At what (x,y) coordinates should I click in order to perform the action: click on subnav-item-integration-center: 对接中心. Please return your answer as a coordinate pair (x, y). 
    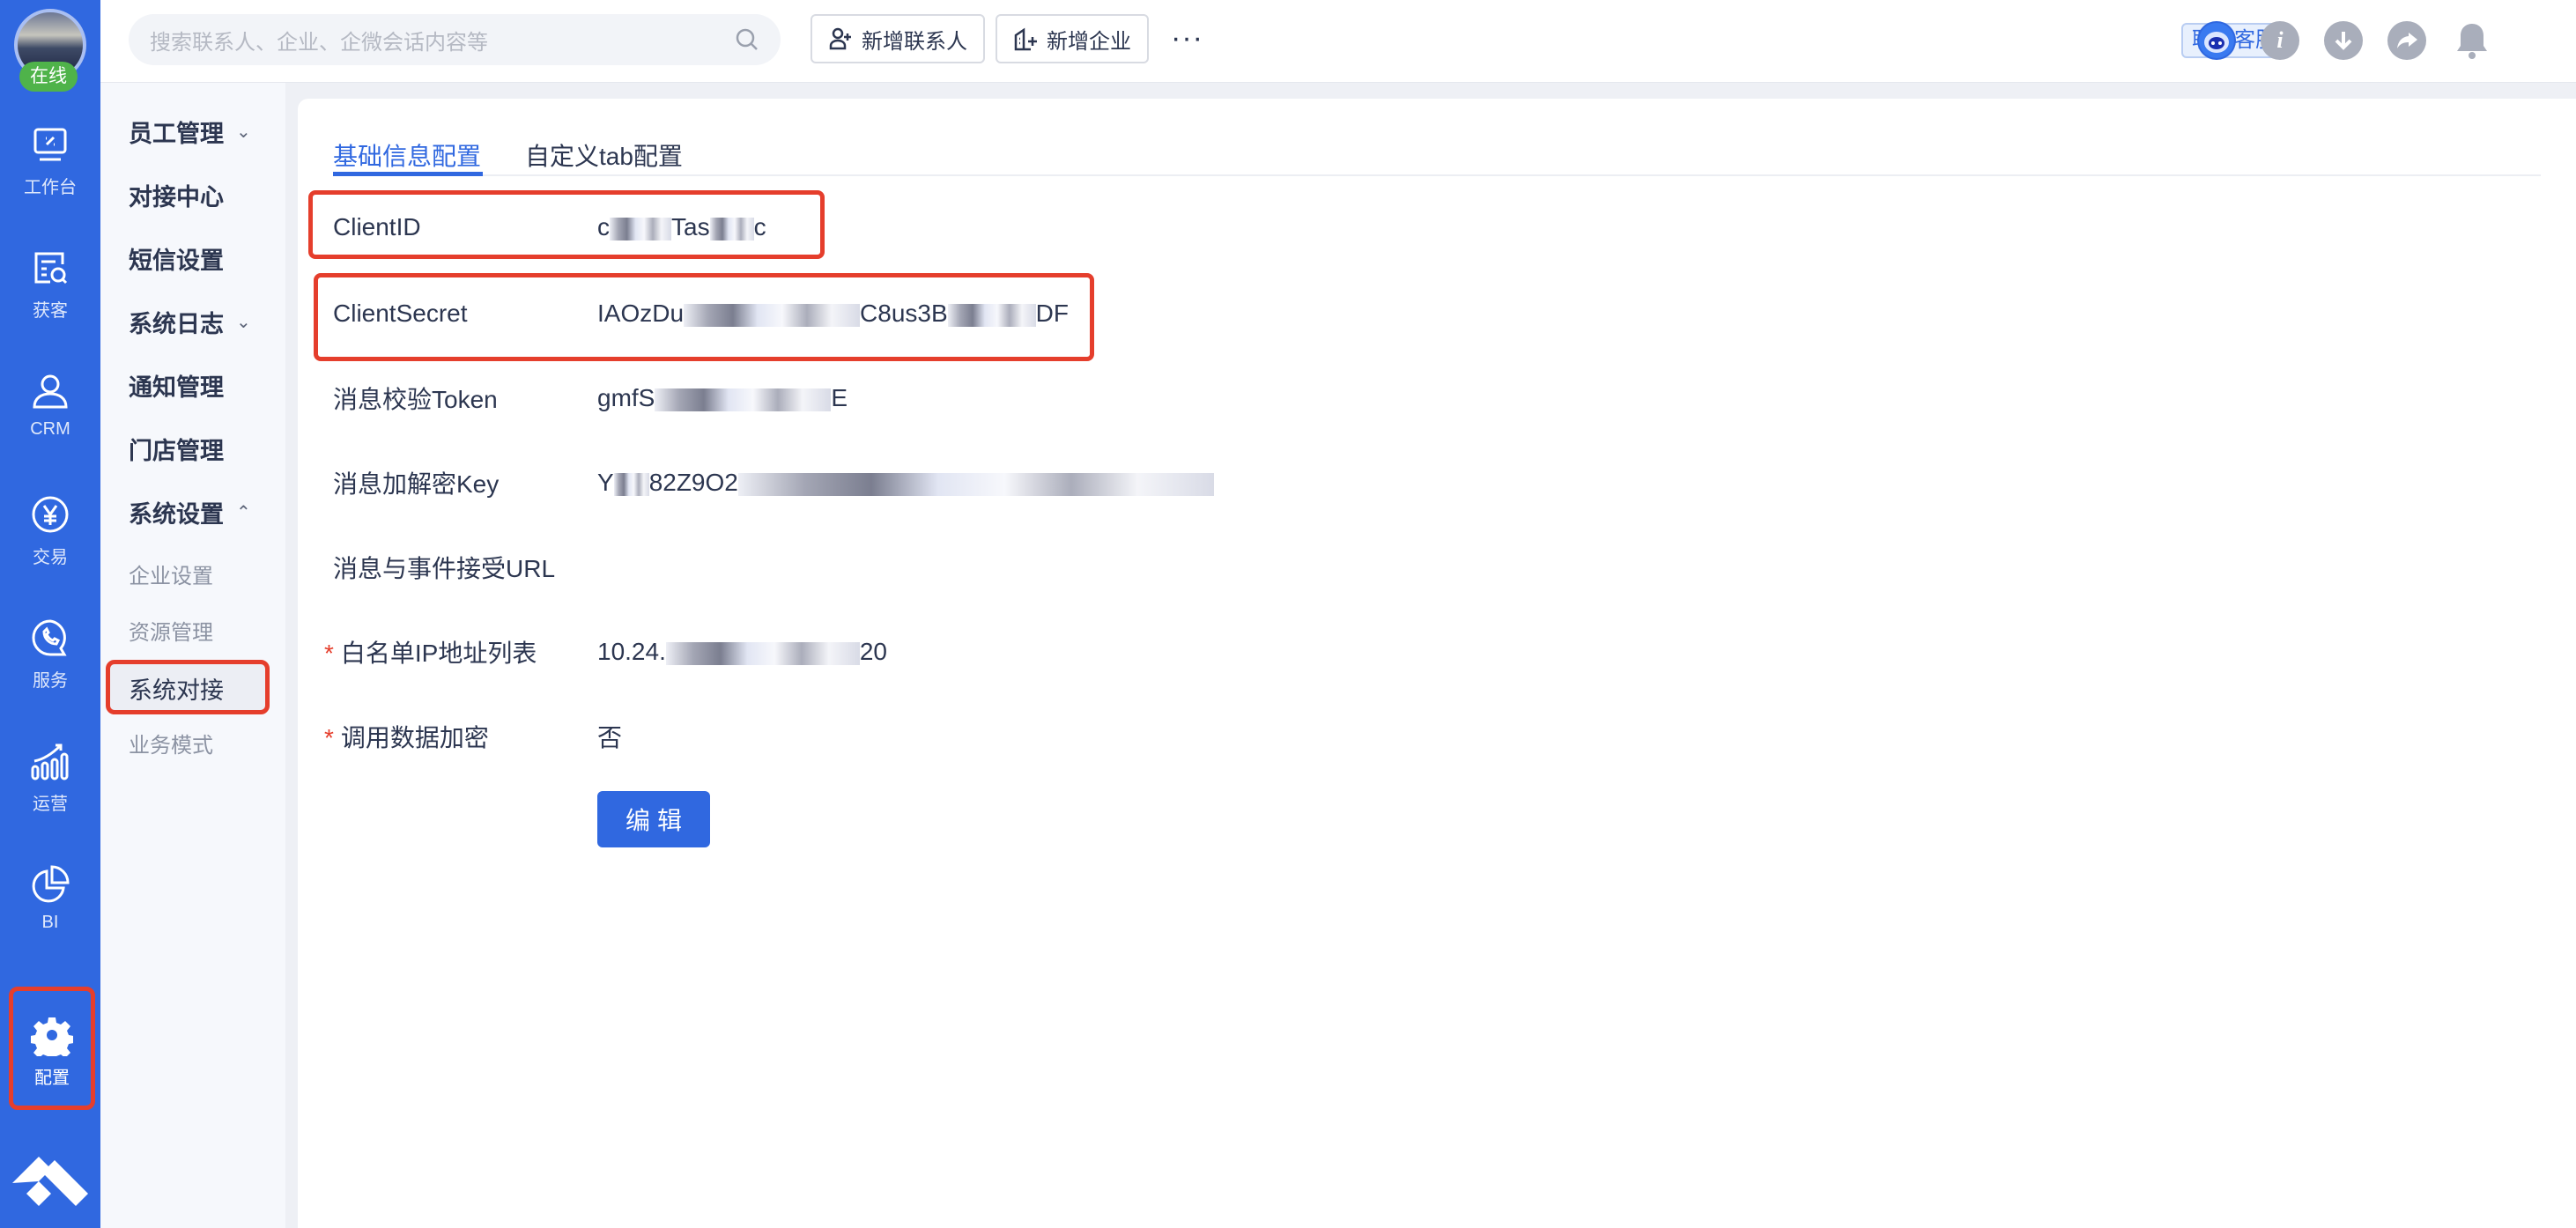
    Looking at the image, I should click on (176, 195).